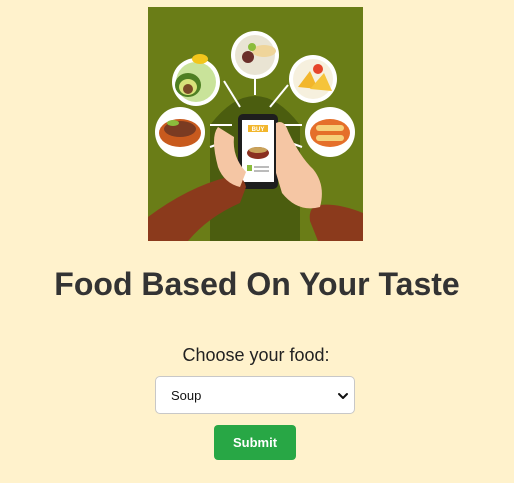 The width and height of the screenshot is (514, 483). Describe the element at coordinates (255, 395) in the screenshot. I see `food-select: Soup` at that location.